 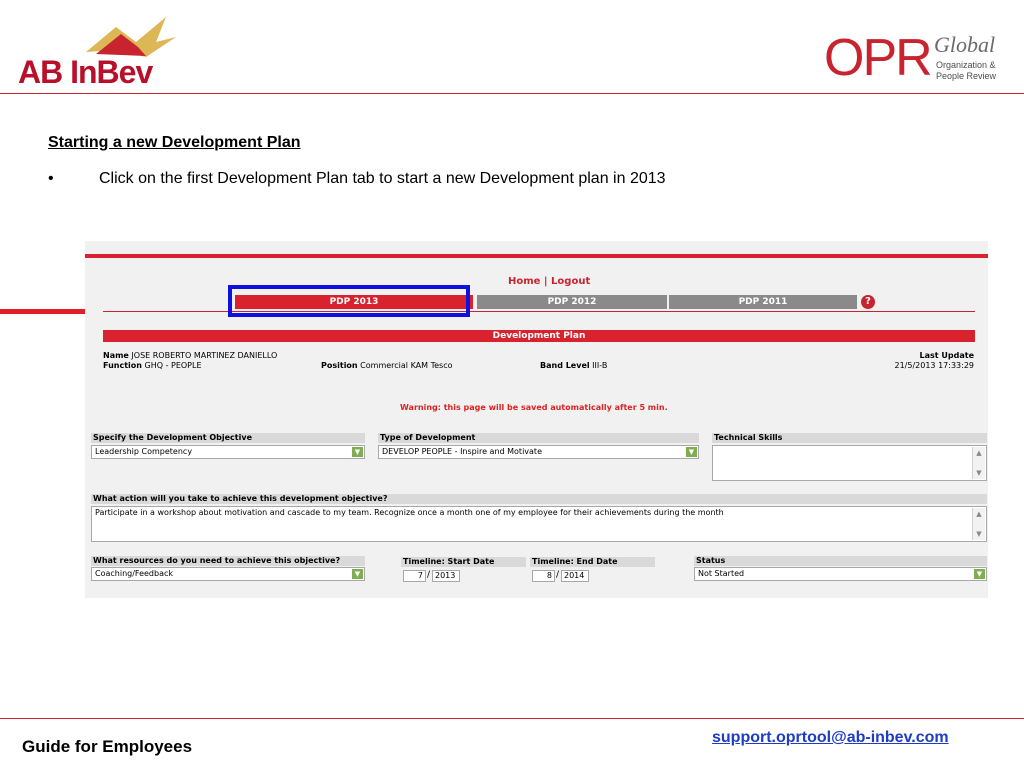 I want to click on start-year-input: 2013, so click(x=446, y=576).